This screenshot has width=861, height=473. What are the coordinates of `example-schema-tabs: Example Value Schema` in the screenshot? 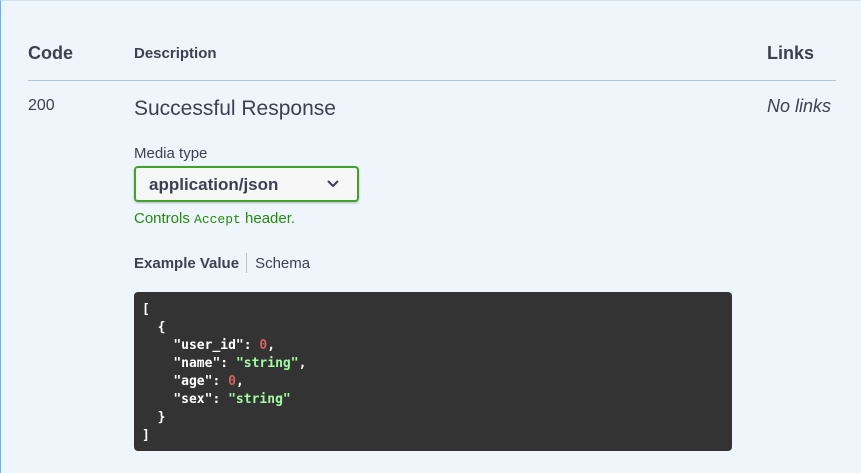 It's located at (222, 263).